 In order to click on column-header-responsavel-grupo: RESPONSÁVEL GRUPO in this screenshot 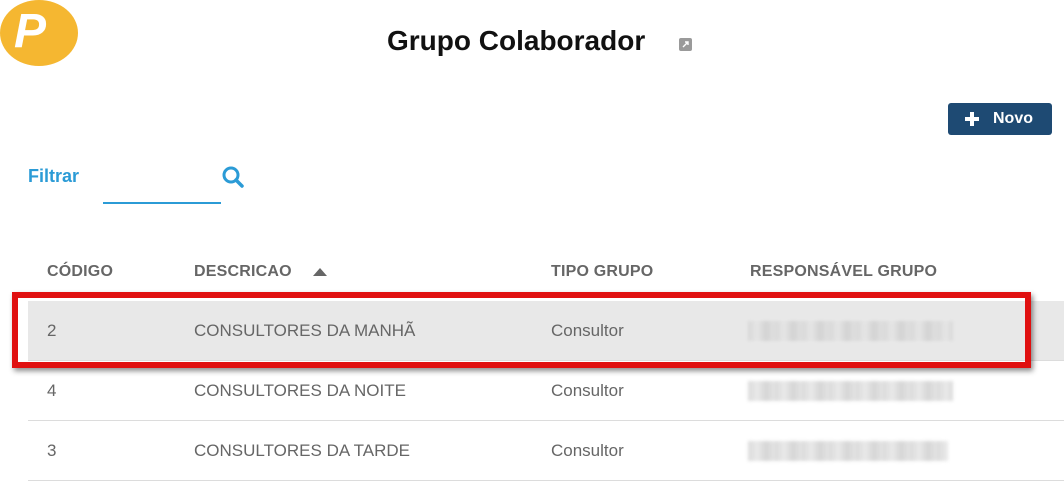, I will do `click(843, 272)`.